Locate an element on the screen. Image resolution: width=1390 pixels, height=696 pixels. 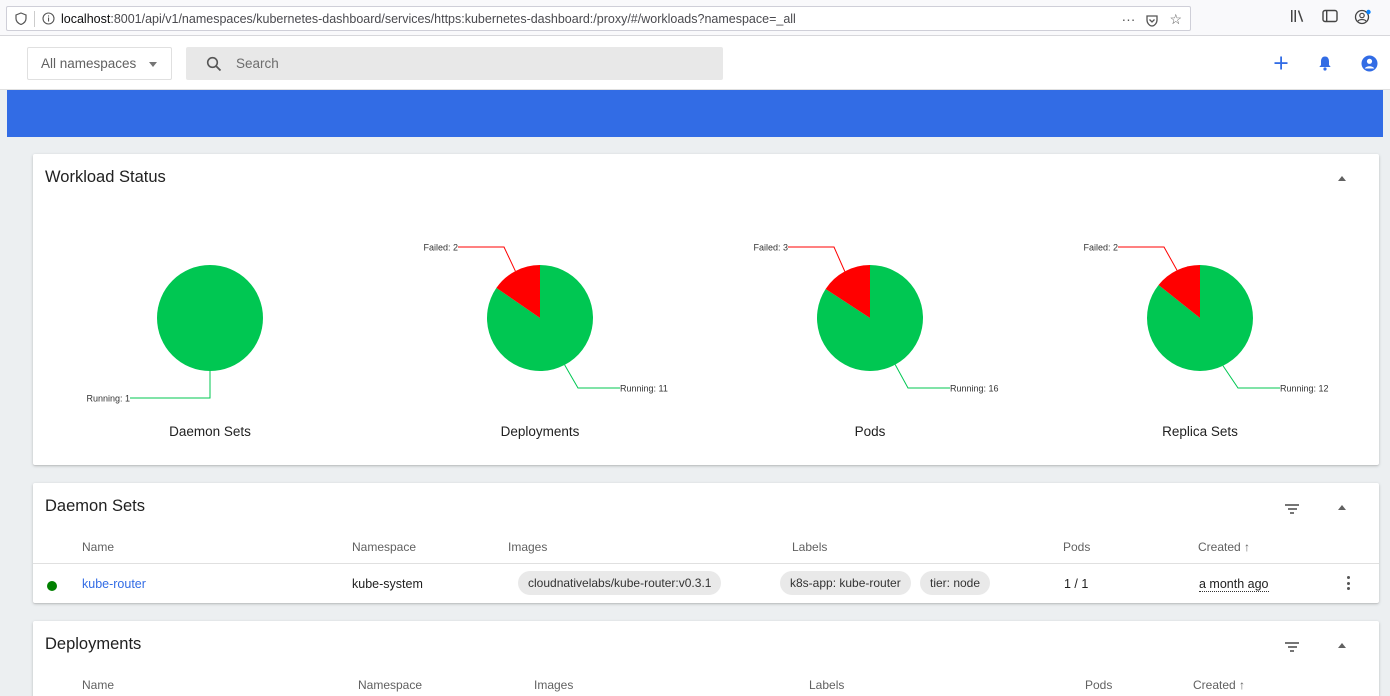
sidebar-icon is located at coordinates (1330, 19).